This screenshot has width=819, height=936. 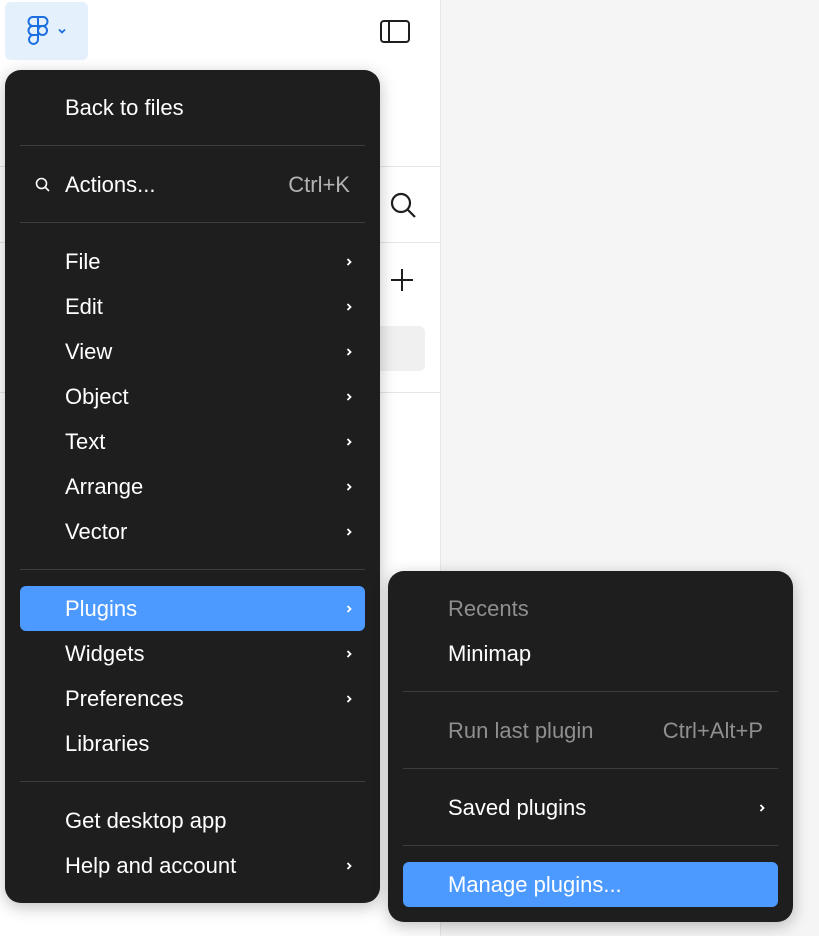 What do you see at coordinates (124, 698) in the screenshot?
I see `menu-item-label: Preferences` at bounding box center [124, 698].